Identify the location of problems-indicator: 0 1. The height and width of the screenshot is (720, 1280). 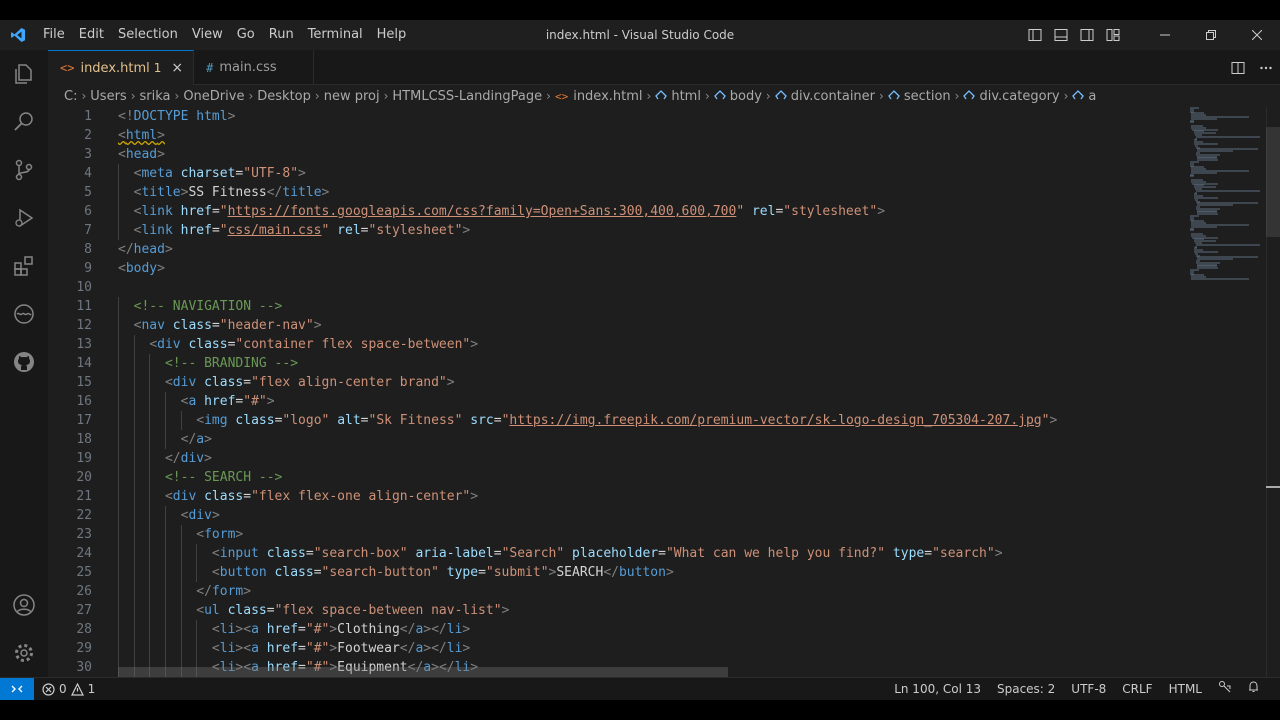
(64, 689).